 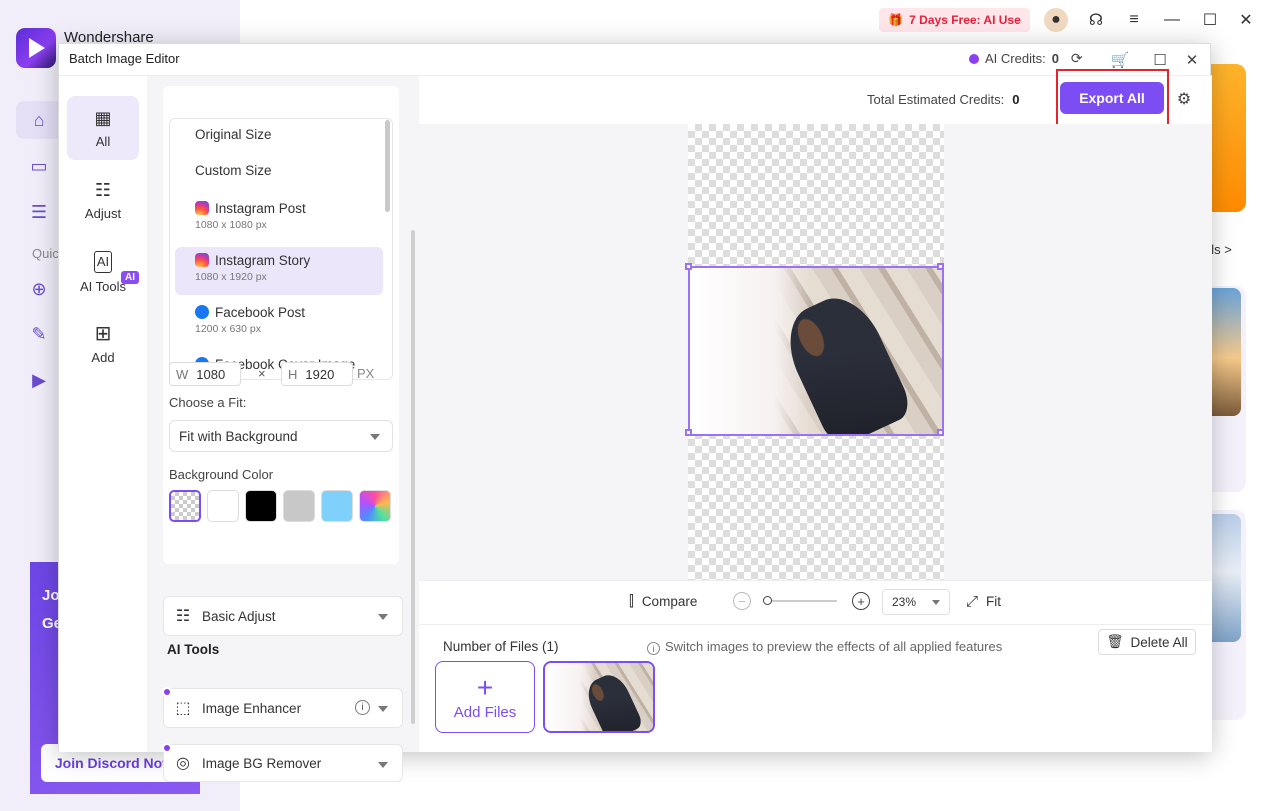 I want to click on swatch-black, so click(x=261, y=506).